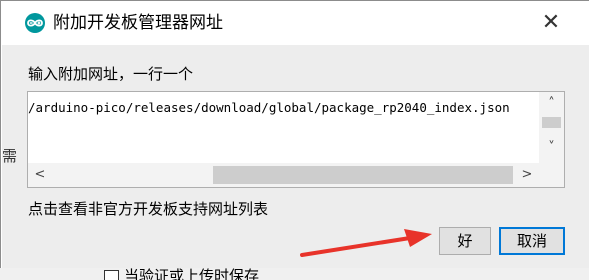 The height and width of the screenshot is (280, 589). Describe the element at coordinates (366, 243) in the screenshot. I see `annotation-arrow-icon` at that location.